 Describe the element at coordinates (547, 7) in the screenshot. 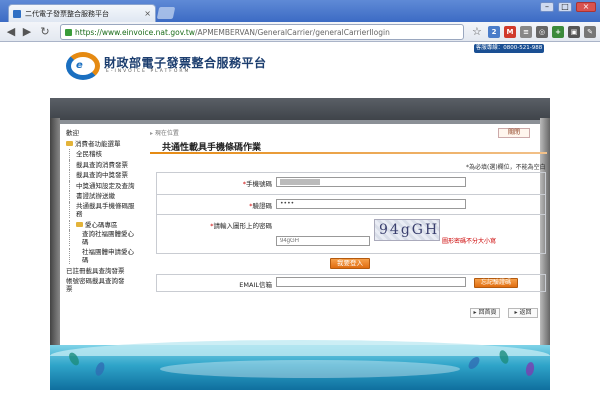

I see `minimize-button: –` at that location.